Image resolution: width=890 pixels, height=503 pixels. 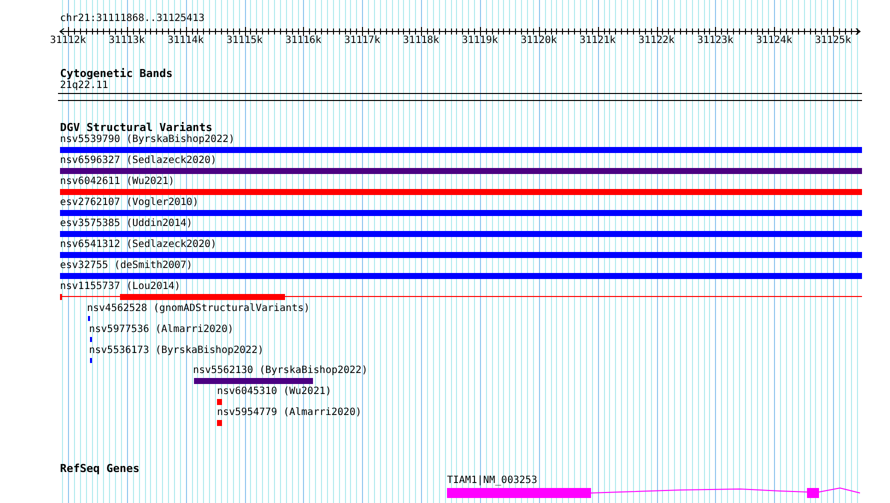 I want to click on feature-label: nsv5536173 (ByrskaBishop2022), so click(x=176, y=351).